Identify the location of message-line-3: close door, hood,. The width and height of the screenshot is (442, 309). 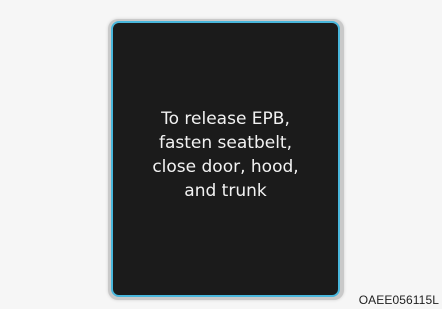
(225, 167).